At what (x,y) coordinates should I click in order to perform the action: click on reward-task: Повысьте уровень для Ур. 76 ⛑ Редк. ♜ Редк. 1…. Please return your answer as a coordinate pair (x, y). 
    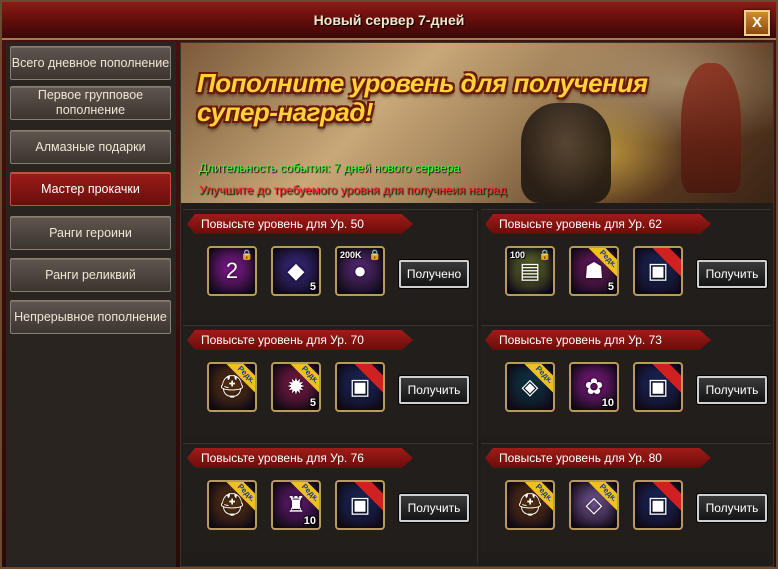
    Looking at the image, I should click on (328, 498).